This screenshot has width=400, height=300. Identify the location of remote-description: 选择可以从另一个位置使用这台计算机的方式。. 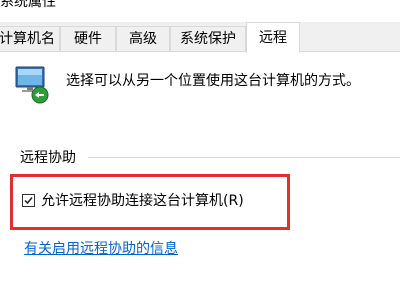
(213, 81).